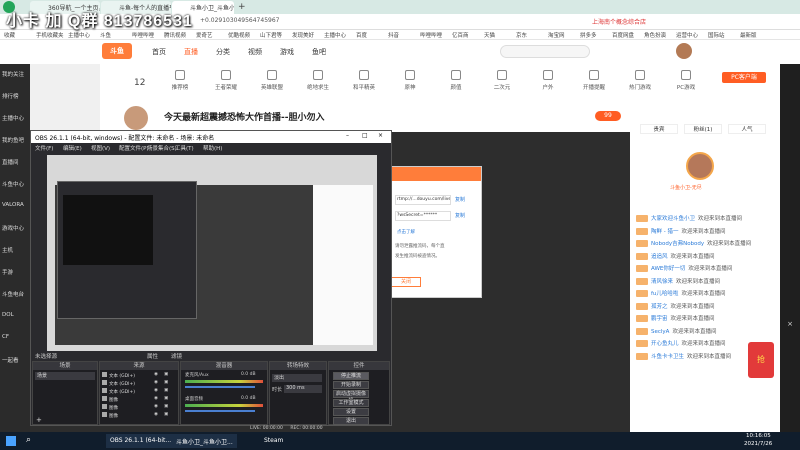  Describe the element at coordinates (351, 376) in the screenshot. I see `control-button: 停止推流` at that location.